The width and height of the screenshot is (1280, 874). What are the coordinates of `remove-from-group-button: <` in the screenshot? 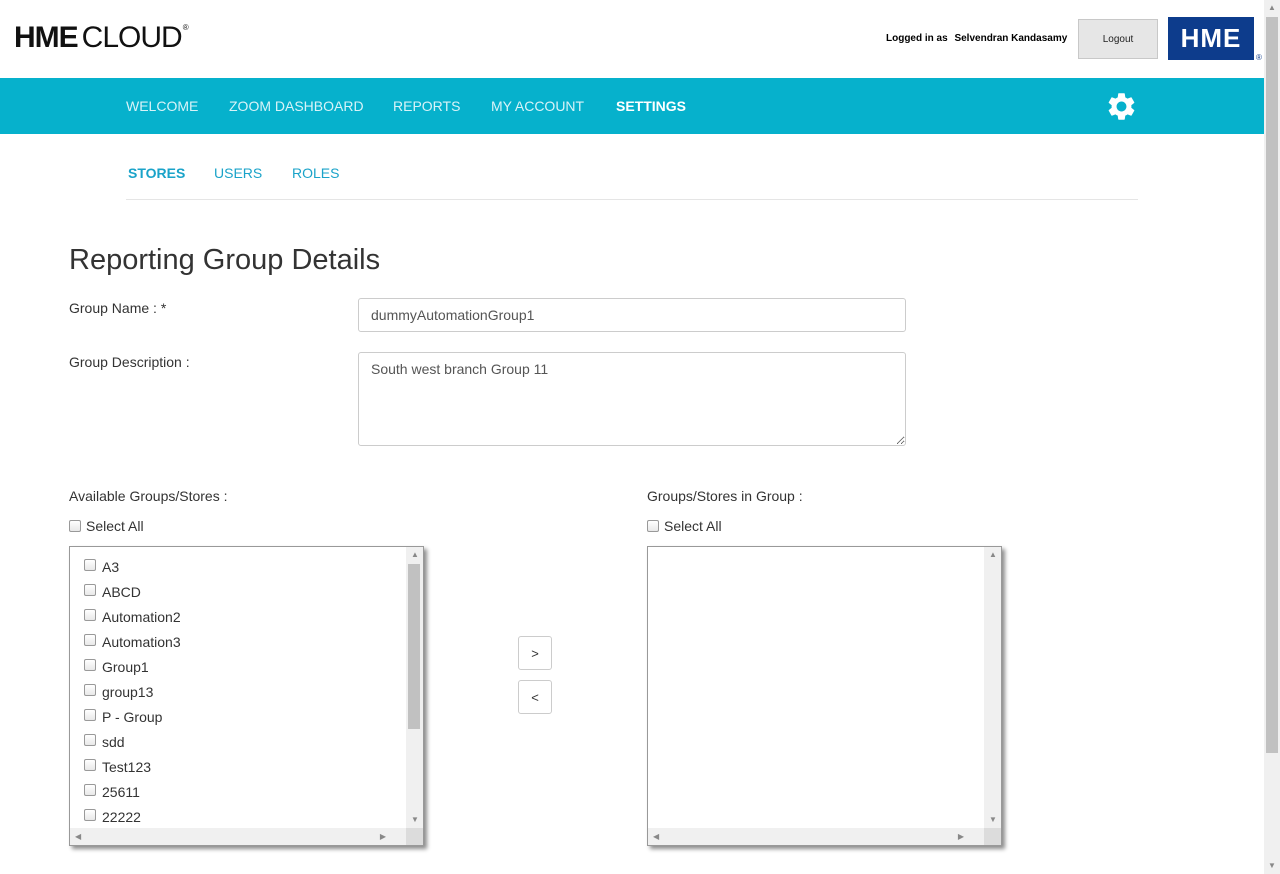 It's located at (535, 697).